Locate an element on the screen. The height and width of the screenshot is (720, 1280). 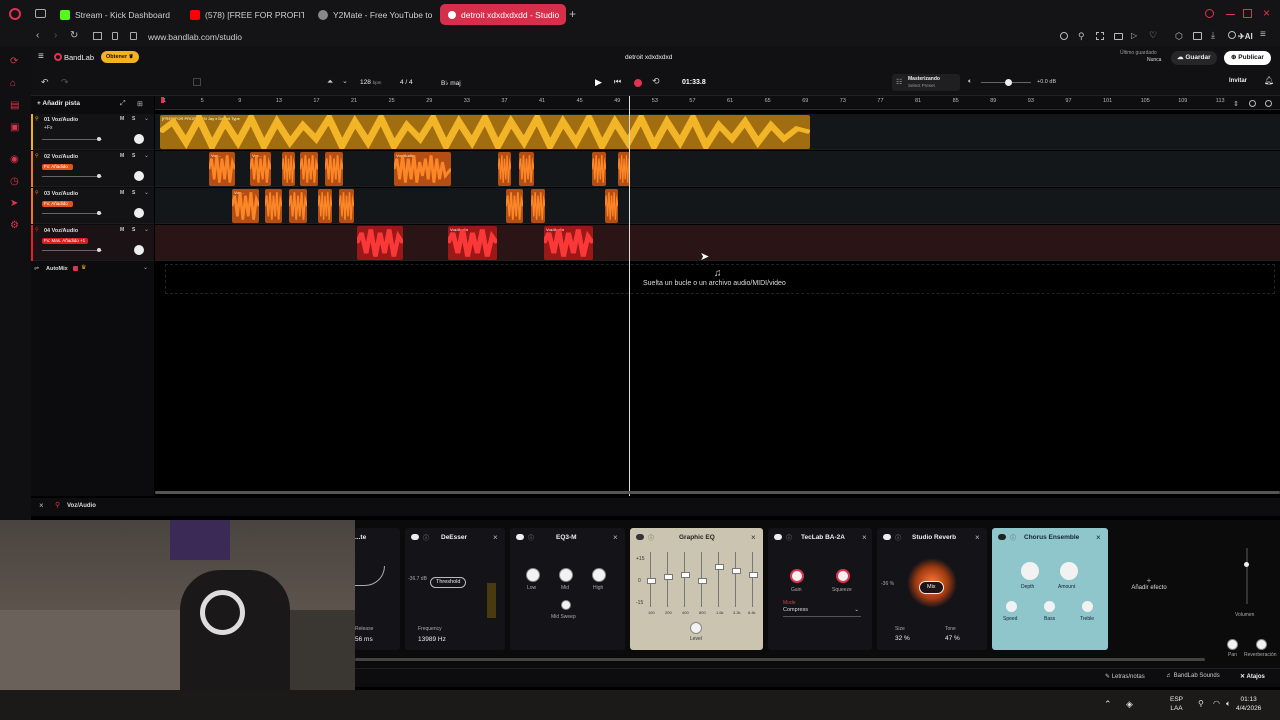
wifi-tray-icon: ◠ is located at coordinates (1216, 703).